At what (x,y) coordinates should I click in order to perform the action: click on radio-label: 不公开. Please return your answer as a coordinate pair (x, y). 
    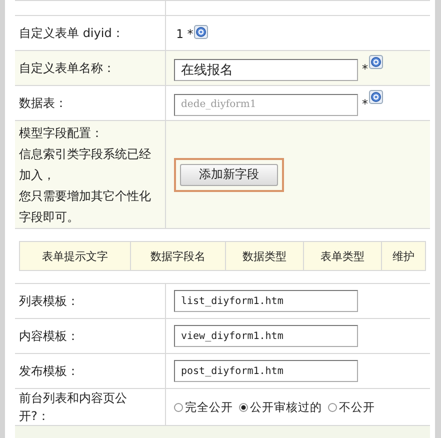
    Looking at the image, I should click on (357, 407).